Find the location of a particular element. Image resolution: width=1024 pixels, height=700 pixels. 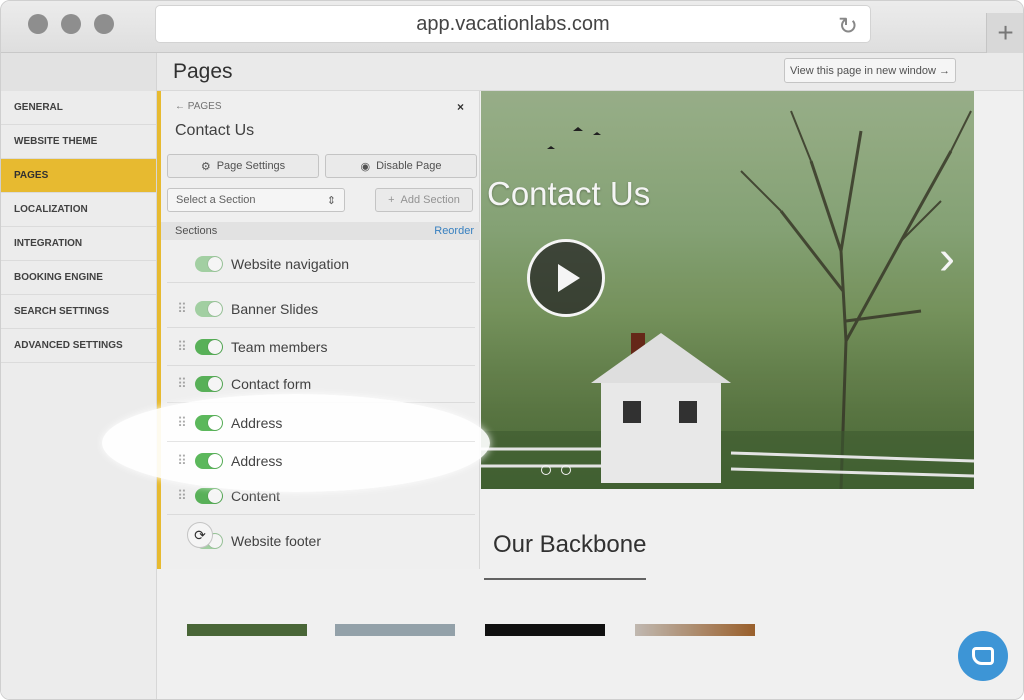

sections-label: Sections is located at coordinates (196, 231).